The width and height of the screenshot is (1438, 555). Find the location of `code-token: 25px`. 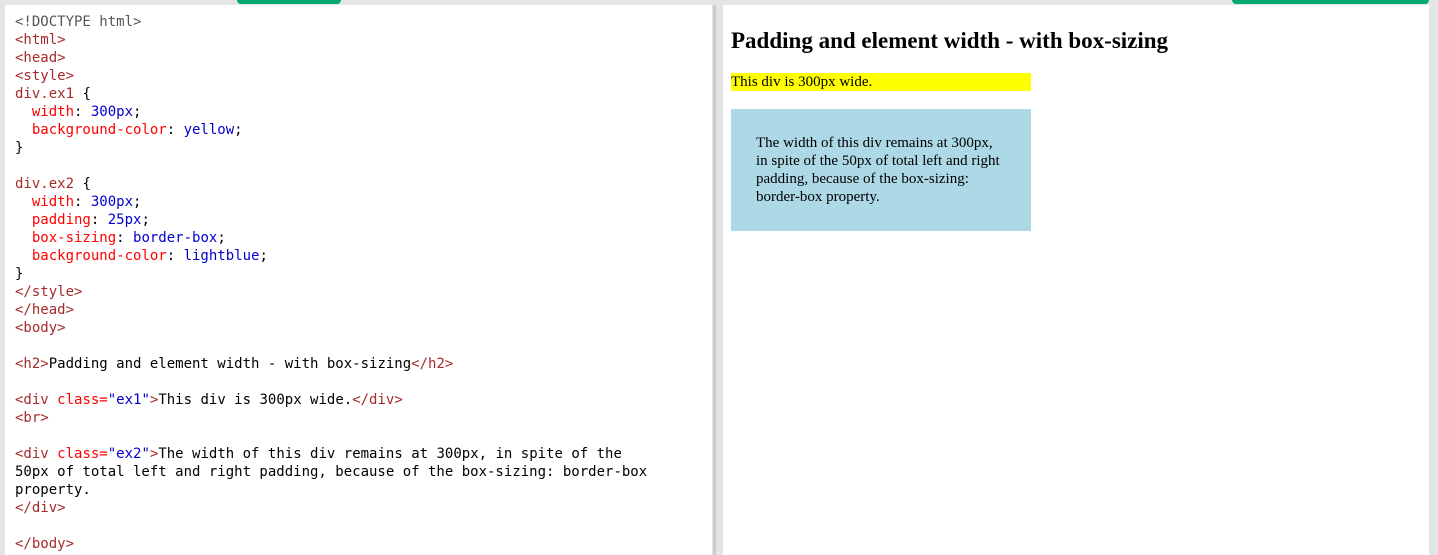

code-token: 25px is located at coordinates (124, 220).